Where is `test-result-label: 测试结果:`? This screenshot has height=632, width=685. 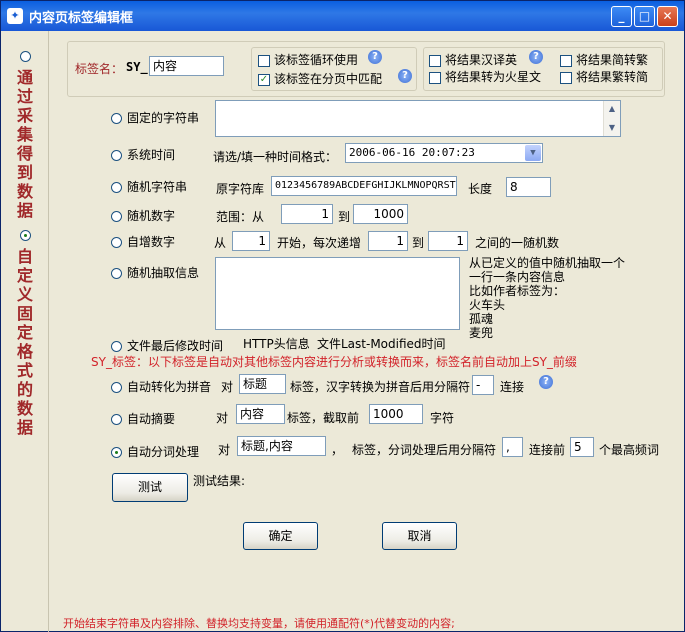 test-result-label: 测试结果: is located at coordinates (219, 481).